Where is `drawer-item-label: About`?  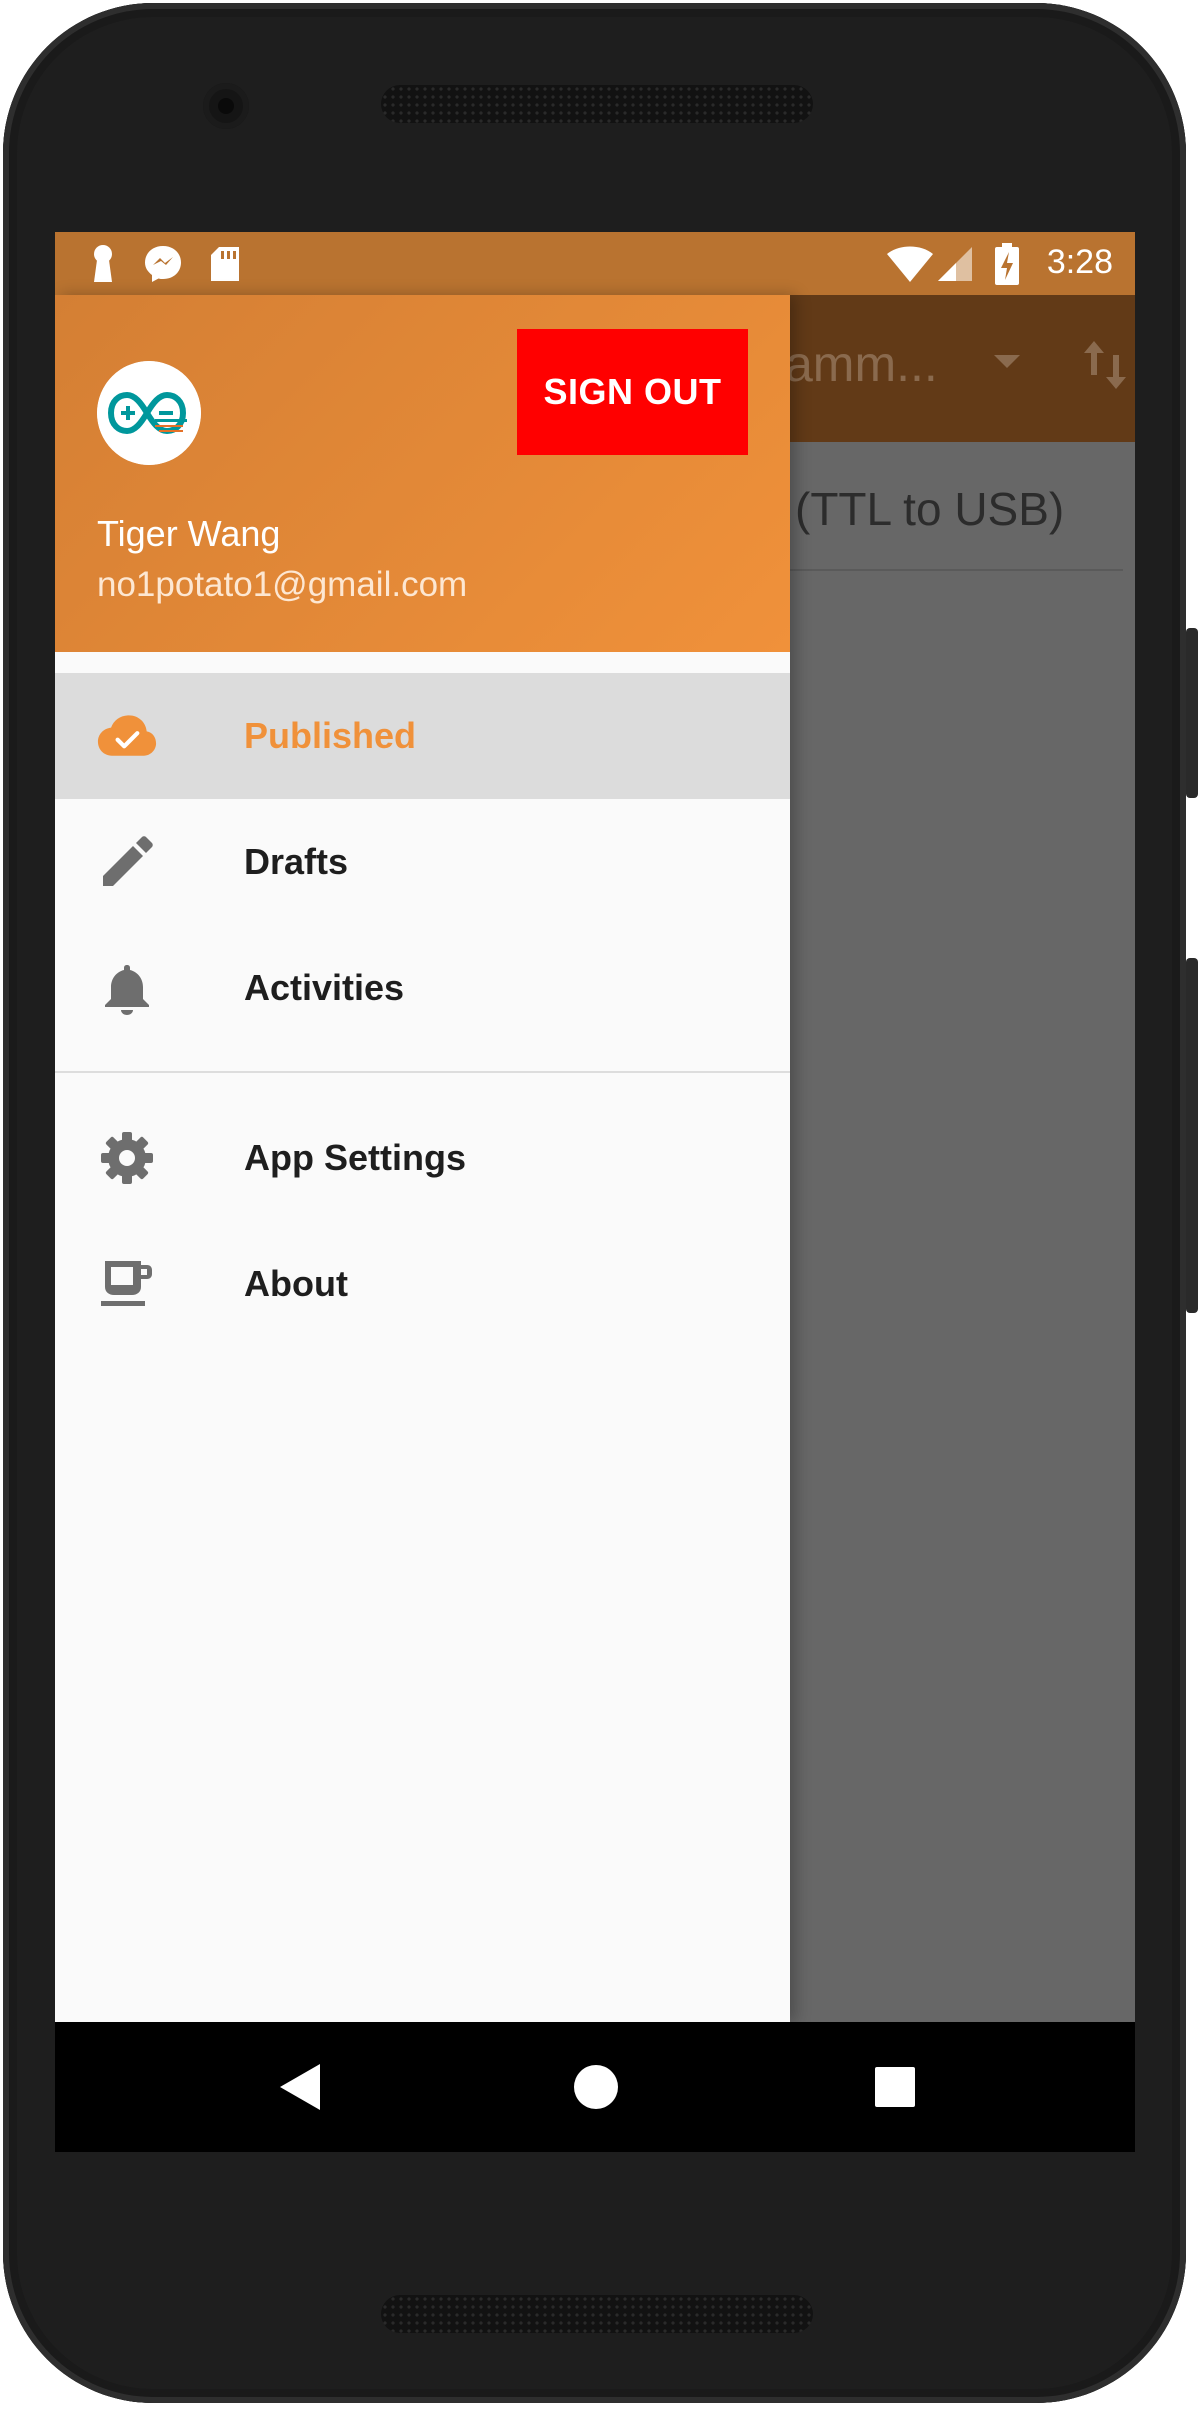
drawer-item-label: About is located at coordinates (296, 1283).